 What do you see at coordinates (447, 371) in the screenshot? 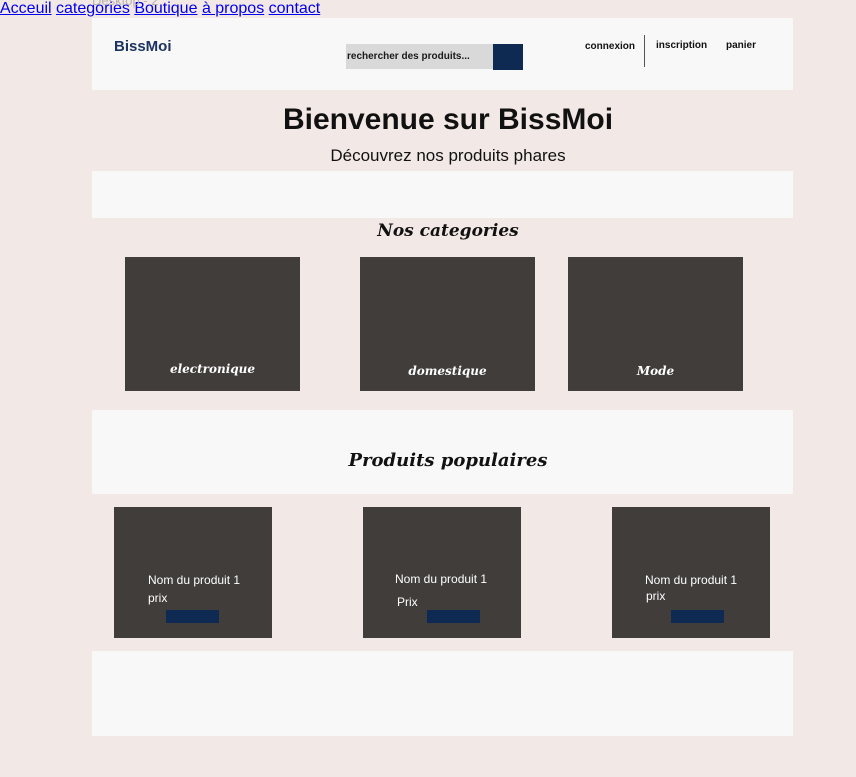
I see `category-label: domestique` at bounding box center [447, 371].